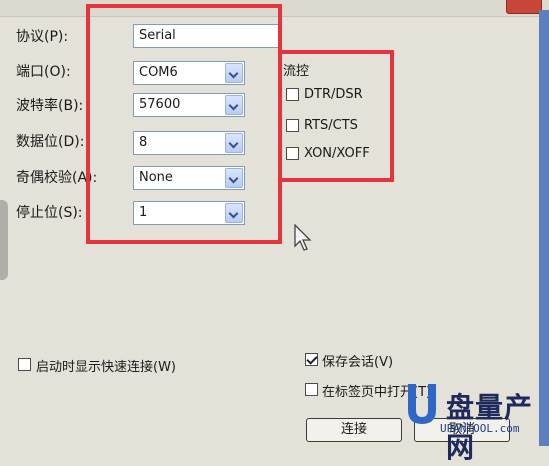 This screenshot has height=466, width=549. I want to click on watermark: 盘量产网 UPANTOOL.com, so click(472, 420).